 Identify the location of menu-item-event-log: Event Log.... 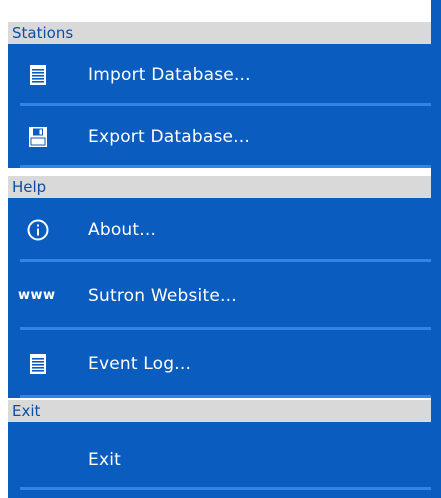
(224, 364).